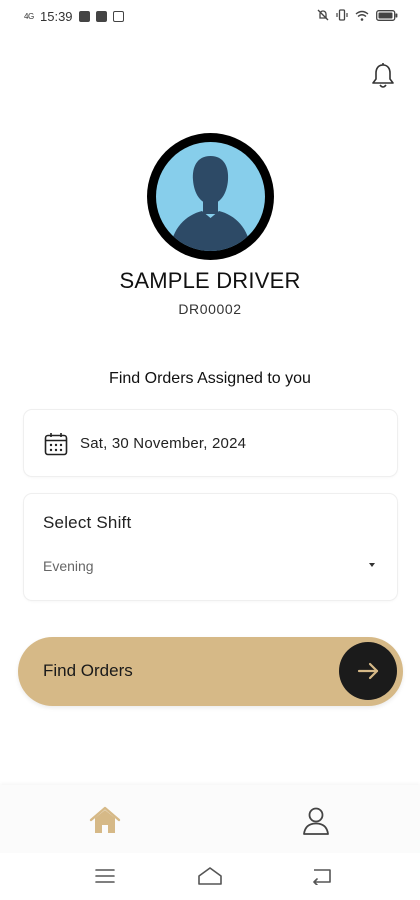 The width and height of the screenshot is (420, 900). I want to click on back-icon, so click(321, 878).